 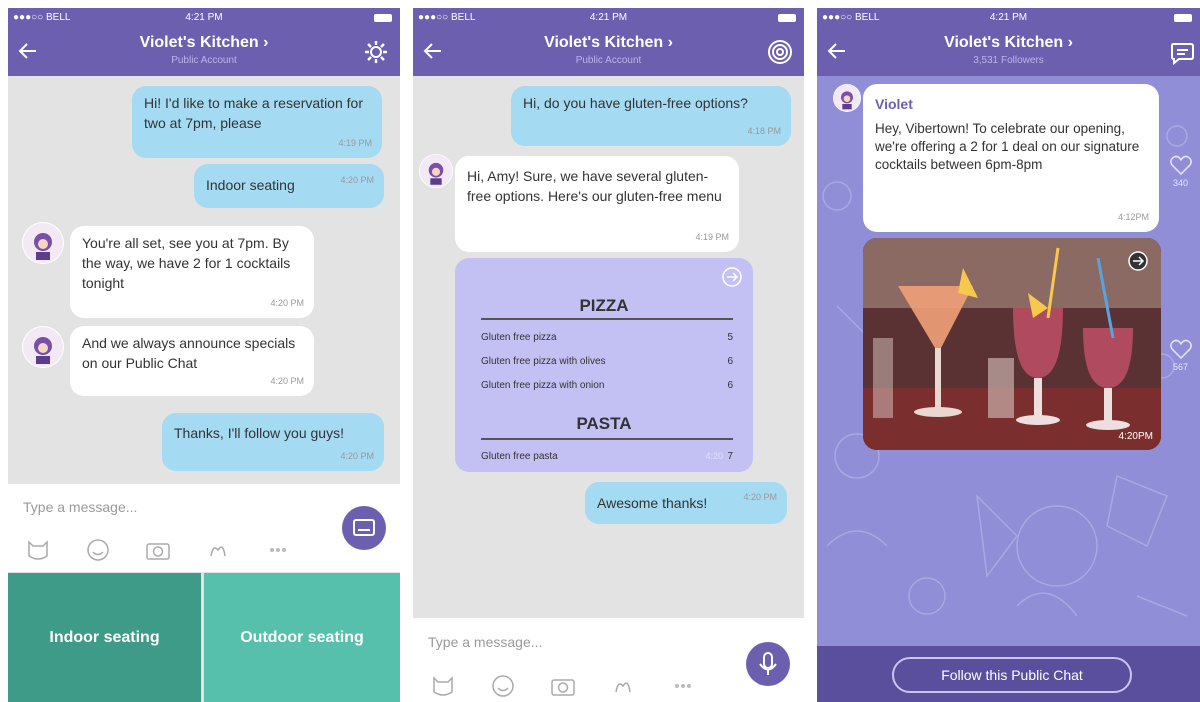 What do you see at coordinates (1181, 367) in the screenshot?
I see `like-count: 567` at bounding box center [1181, 367].